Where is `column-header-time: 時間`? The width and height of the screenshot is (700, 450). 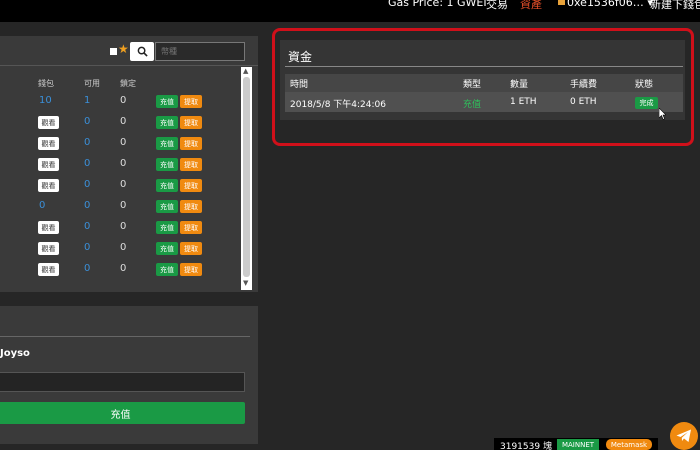 column-header-time: 時間 is located at coordinates (299, 85).